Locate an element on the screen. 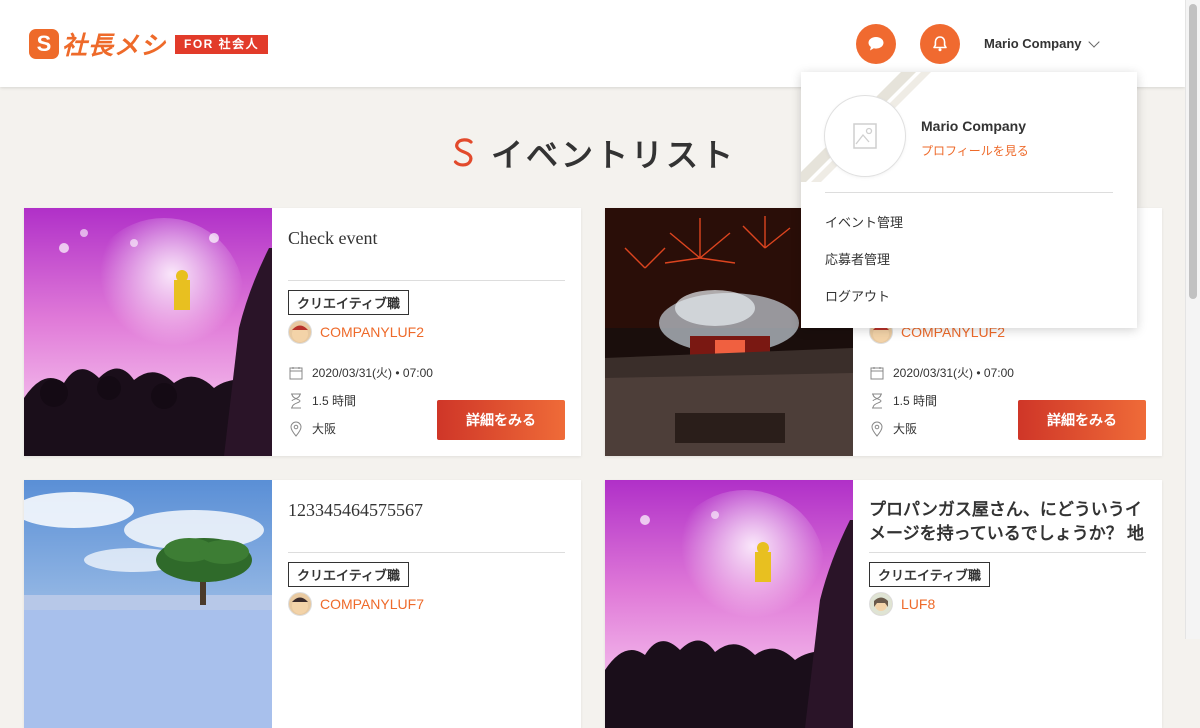  logo-text: 社長メシ is located at coordinates (114, 46).